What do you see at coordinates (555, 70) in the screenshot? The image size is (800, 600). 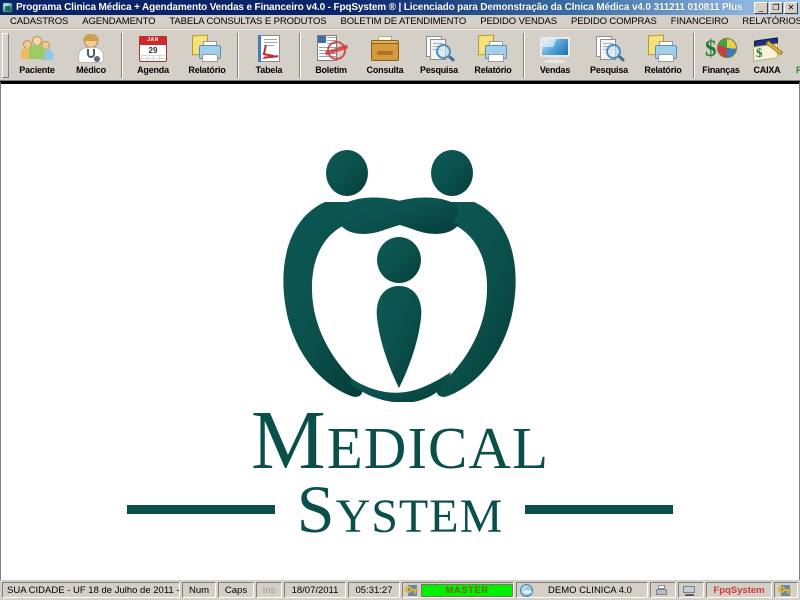 I see `toolbar-label-vendas: Vendas` at bounding box center [555, 70].